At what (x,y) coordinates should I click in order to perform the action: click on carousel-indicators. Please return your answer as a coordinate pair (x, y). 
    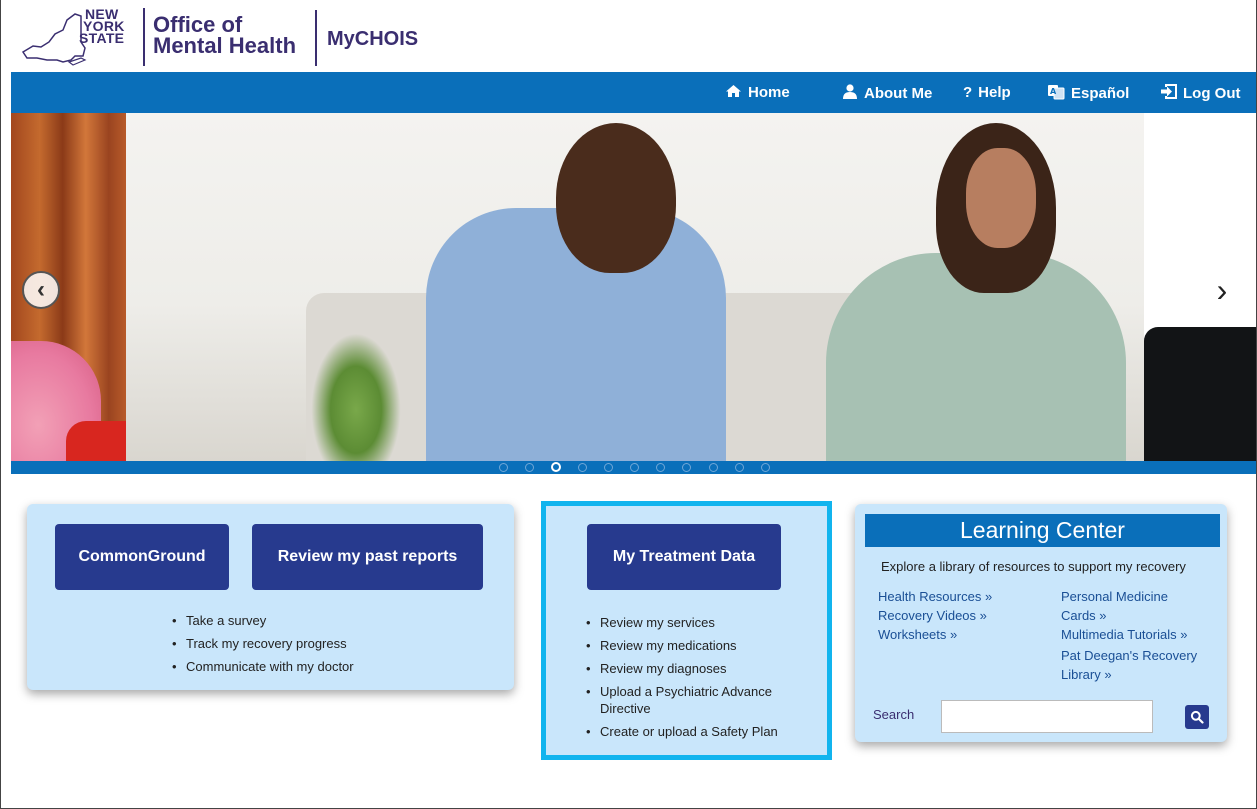
    Looking at the image, I should click on (633, 467).